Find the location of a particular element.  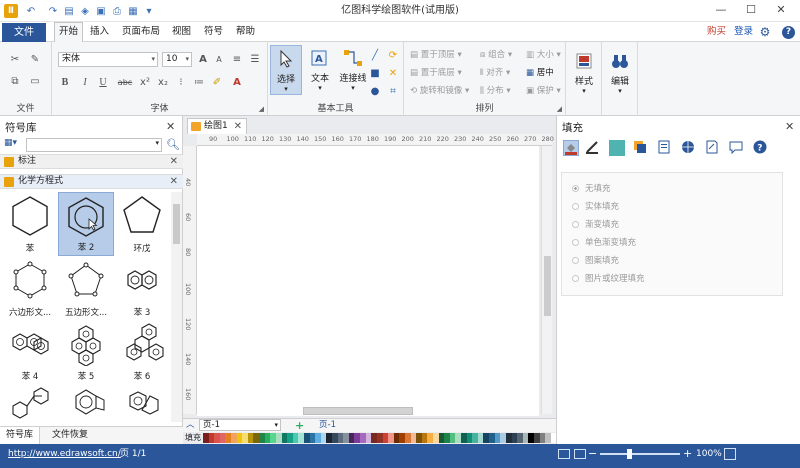

rectangle-tool-icon: ■ is located at coordinates (375, 73).